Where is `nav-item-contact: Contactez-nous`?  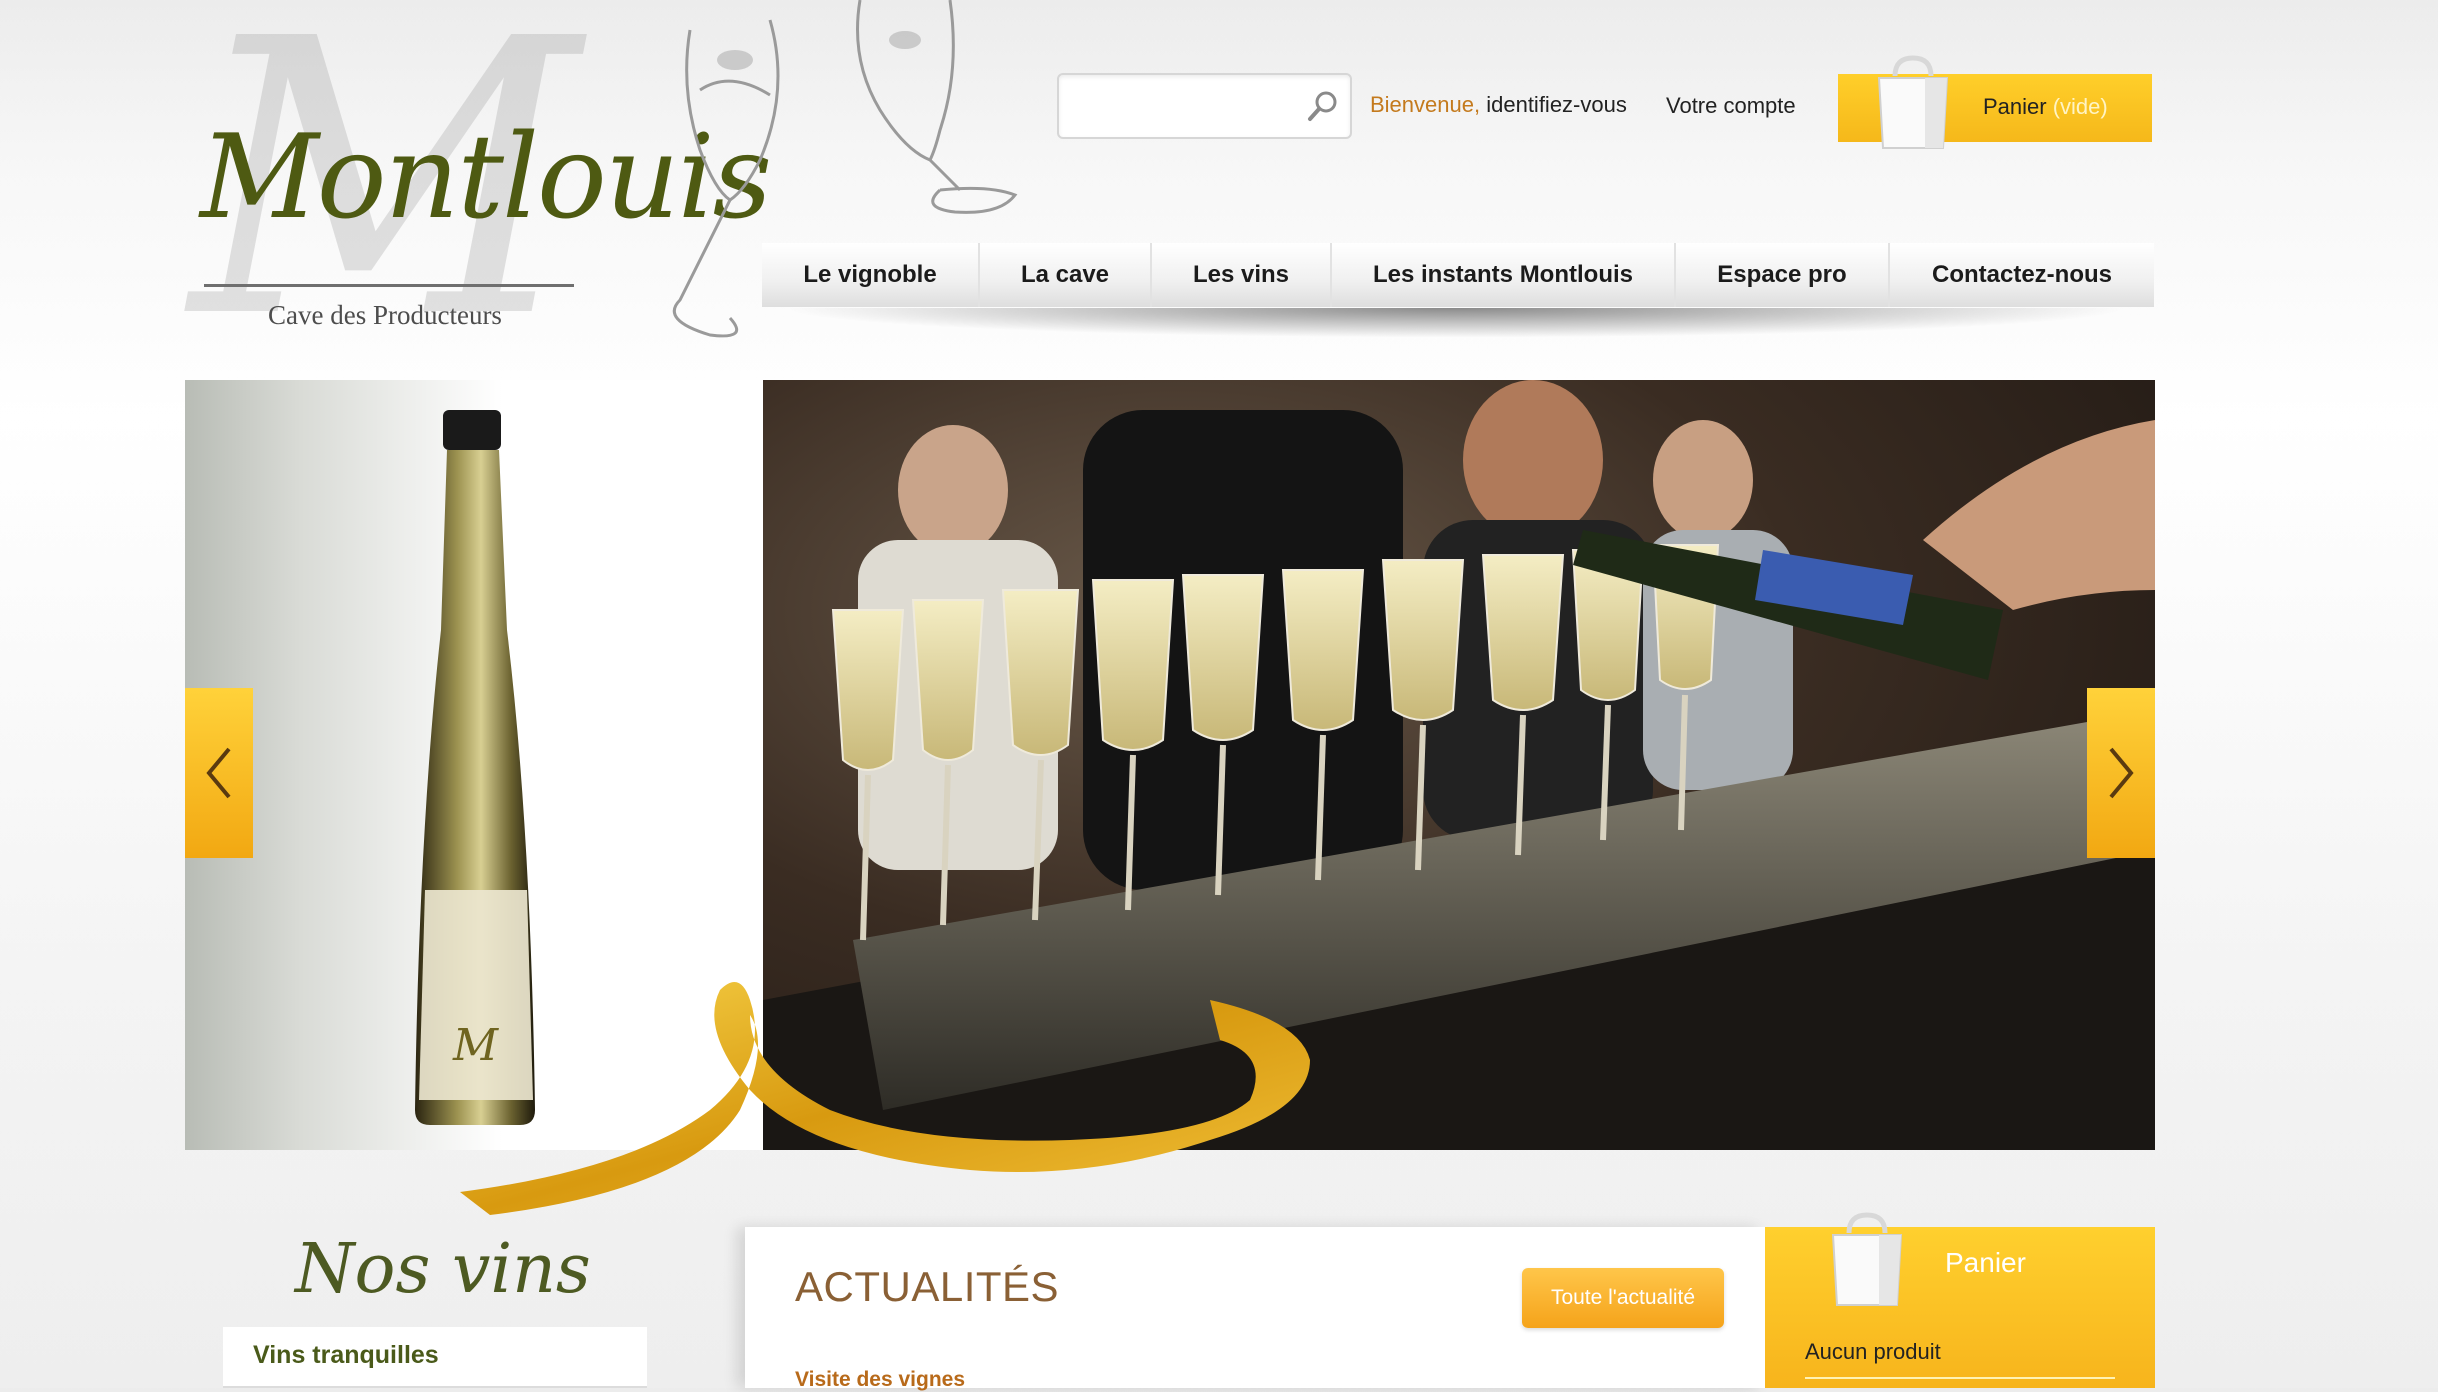 nav-item-contact: Contactez-nous is located at coordinates (2022, 275).